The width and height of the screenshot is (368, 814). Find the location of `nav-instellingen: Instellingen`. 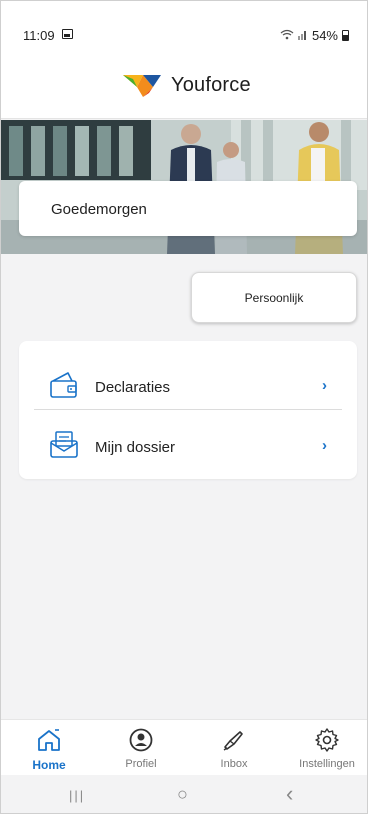

nav-instellingen: Instellingen is located at coordinates (327, 748).